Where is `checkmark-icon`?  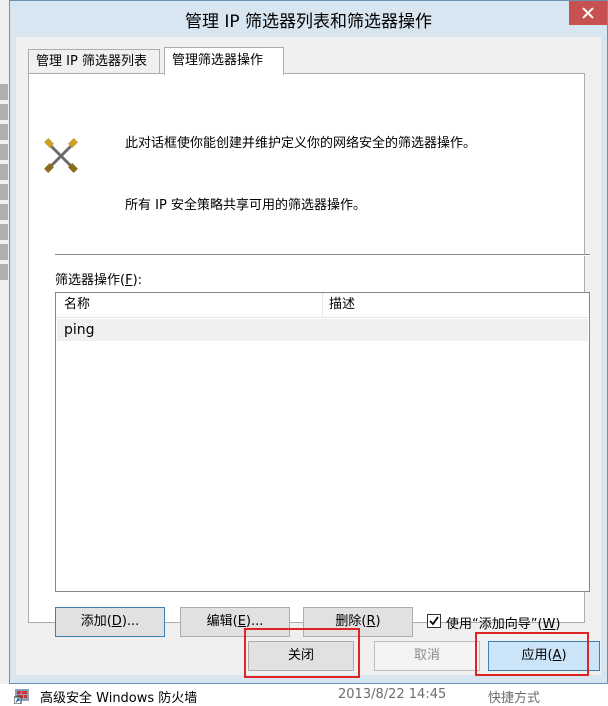
checkmark-icon is located at coordinates (434, 621).